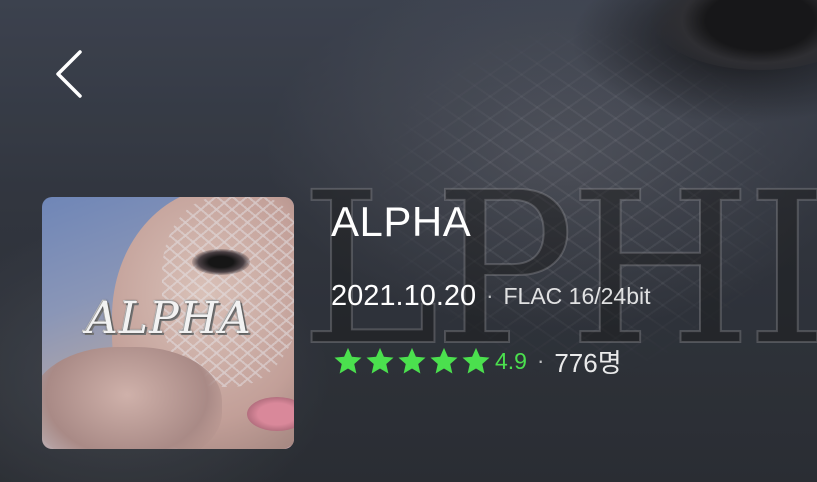  I want to click on back-button, so click(68, 74).